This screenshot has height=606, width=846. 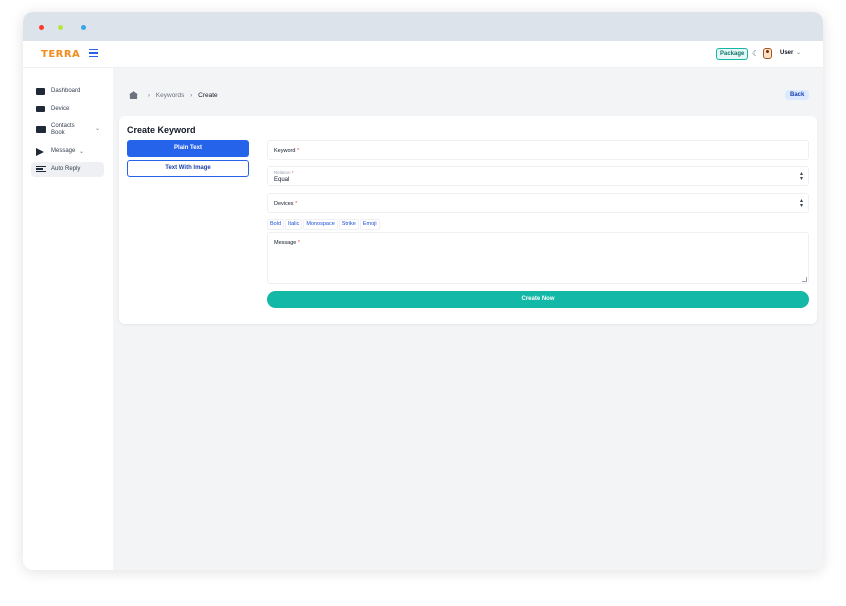 What do you see at coordinates (40, 91) in the screenshot?
I see `dashboard-icon` at bounding box center [40, 91].